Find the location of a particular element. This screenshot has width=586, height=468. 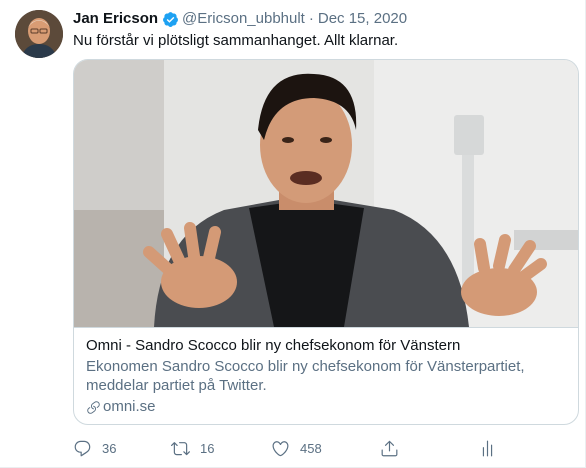

tweet-date: Dec 15, 2020 is located at coordinates (362, 19).